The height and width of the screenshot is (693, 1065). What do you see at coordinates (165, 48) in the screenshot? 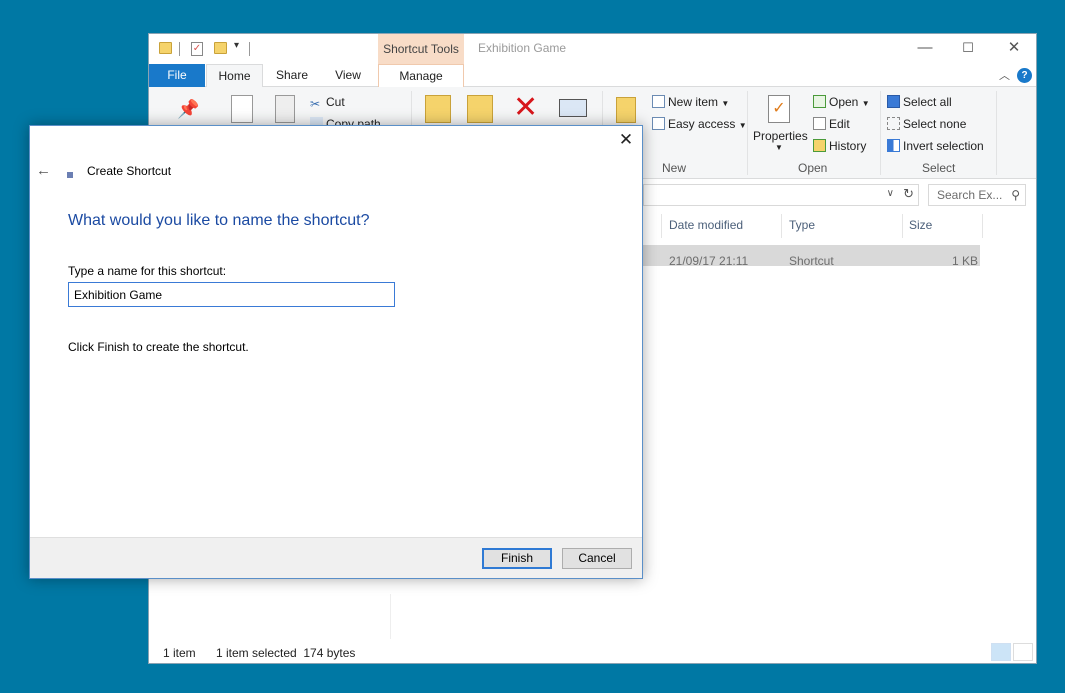
I see `folder-icon` at bounding box center [165, 48].